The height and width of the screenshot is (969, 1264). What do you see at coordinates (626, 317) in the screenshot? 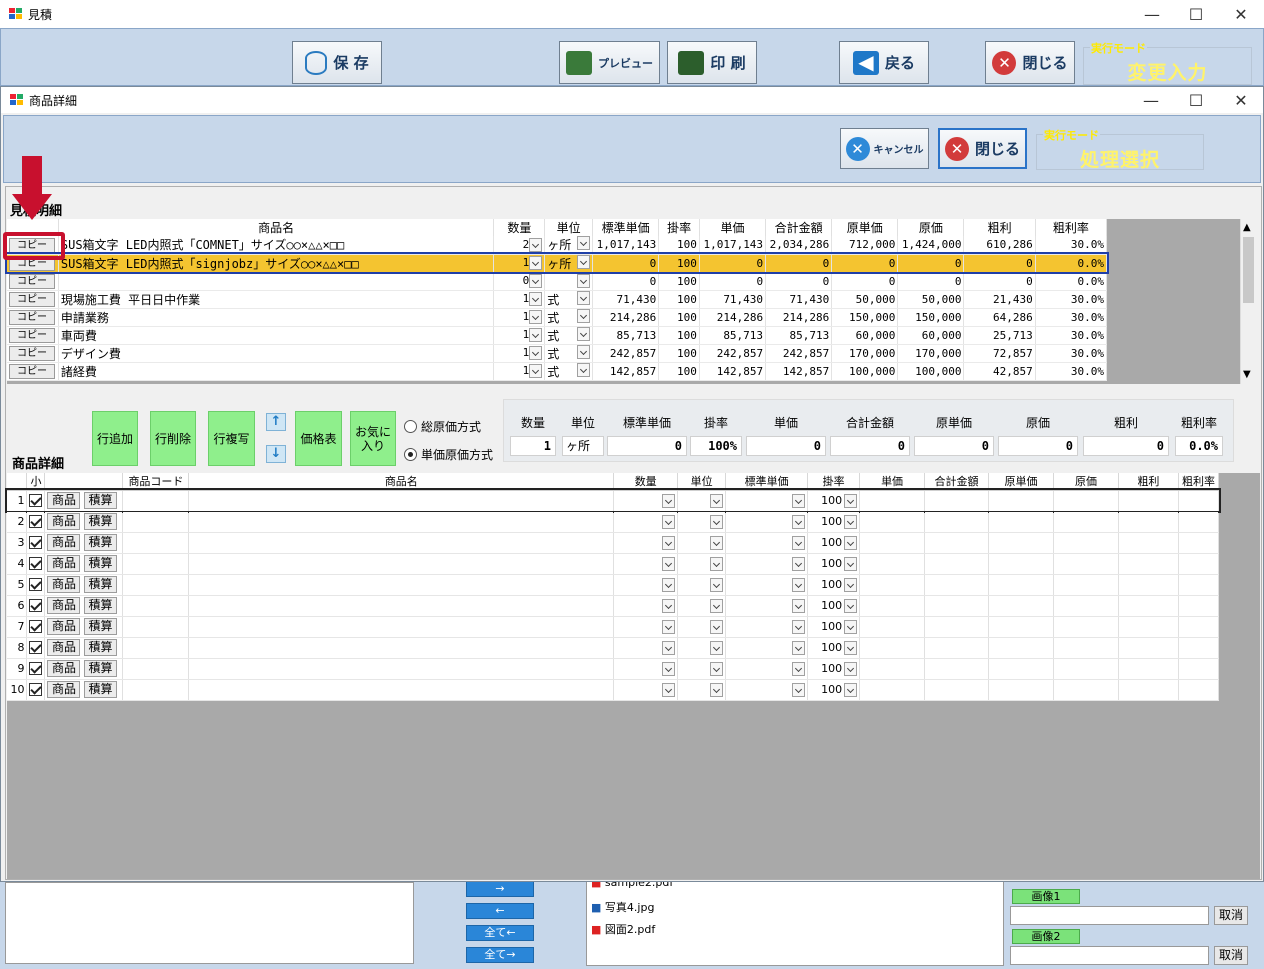
I see `std-cell: 214,286` at bounding box center [626, 317].